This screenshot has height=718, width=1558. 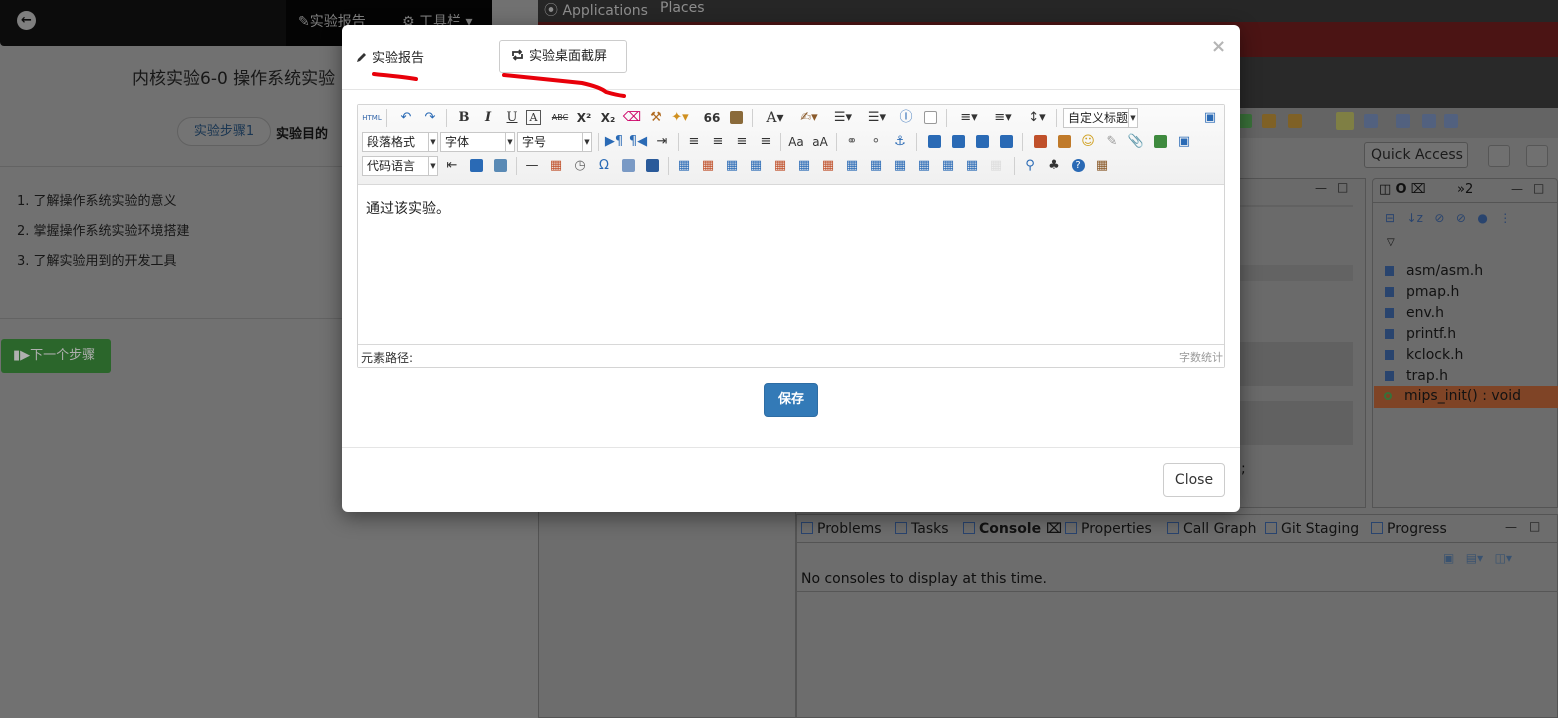 What do you see at coordinates (628, 166) in the screenshot?
I see `map-icon` at bounding box center [628, 166].